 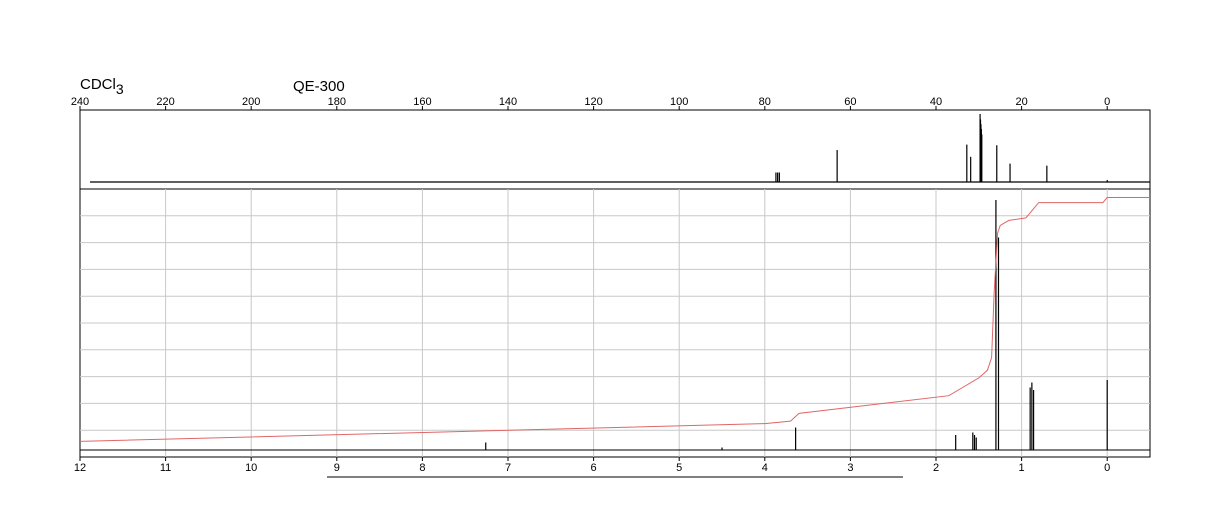 I want to click on h1-tick-label: 11, so click(x=165, y=468).